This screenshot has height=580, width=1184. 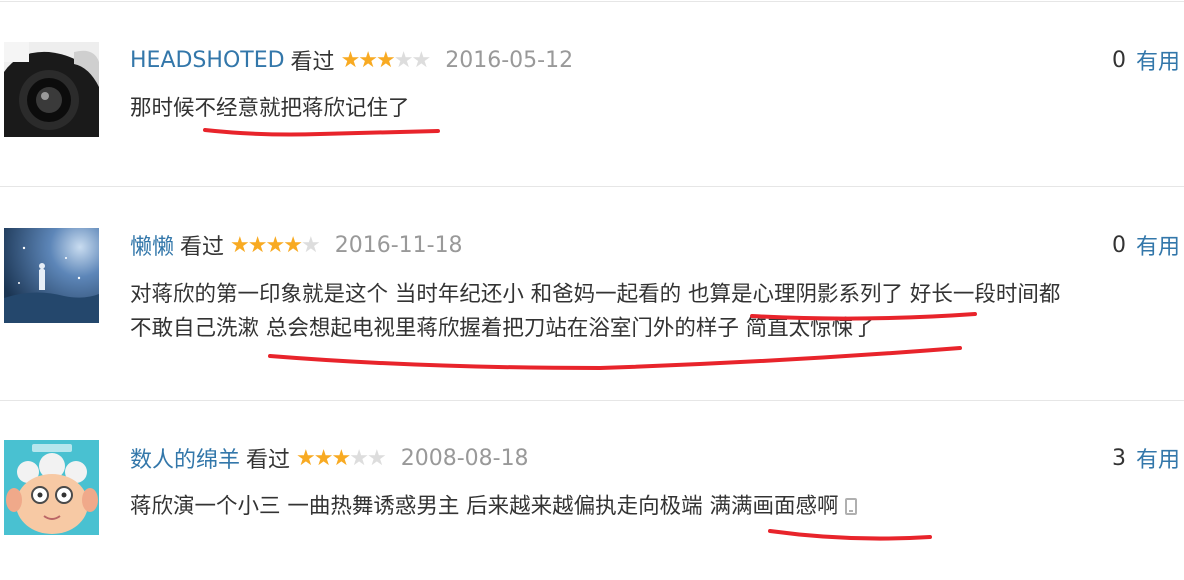 I want to click on username-link: 数人的绵羊, so click(x=185, y=458).